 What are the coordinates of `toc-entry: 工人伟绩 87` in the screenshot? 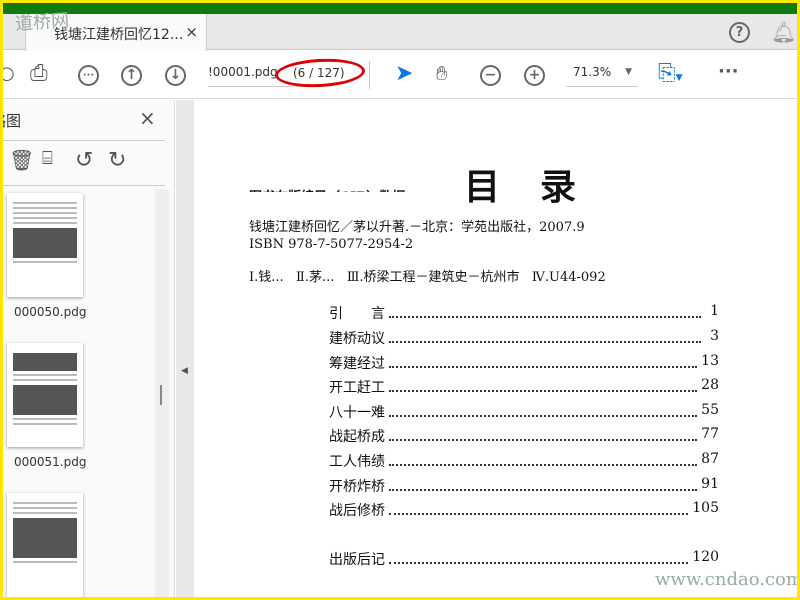 It's located at (524, 461).